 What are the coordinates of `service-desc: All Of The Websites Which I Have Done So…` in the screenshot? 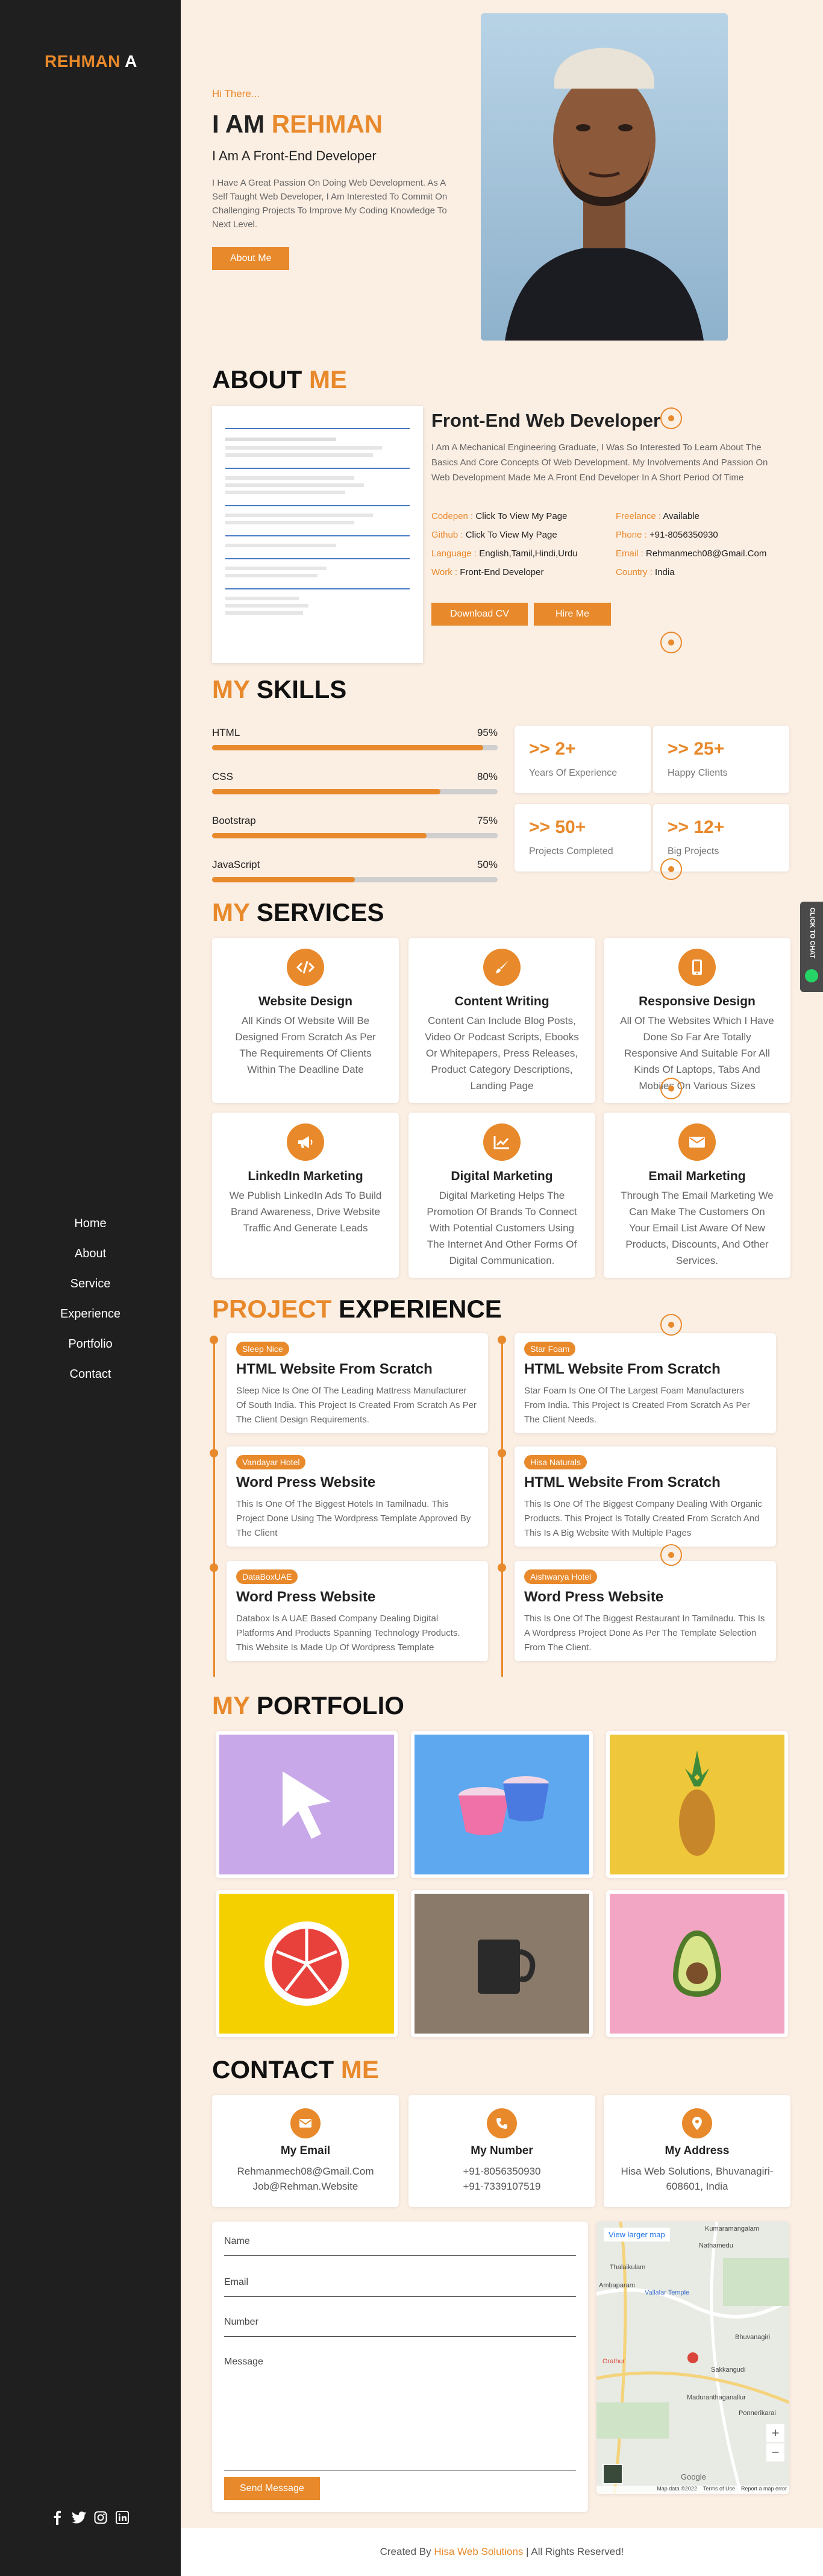 It's located at (697, 1053).